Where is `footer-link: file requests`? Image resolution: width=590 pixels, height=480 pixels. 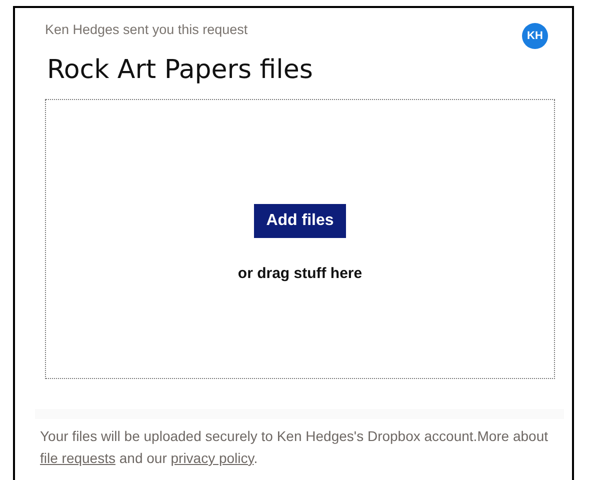
footer-link: file requests is located at coordinates (78, 458).